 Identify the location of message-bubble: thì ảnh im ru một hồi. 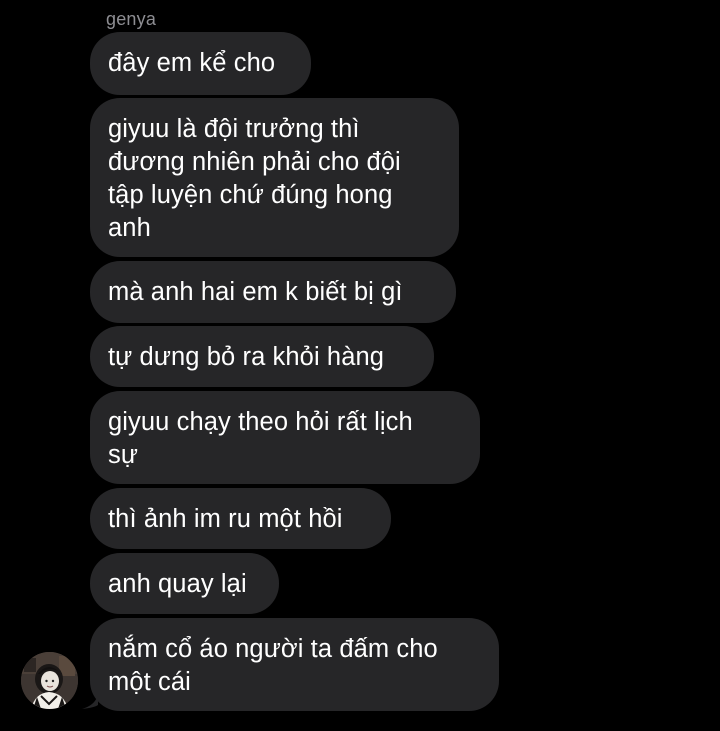
(240, 518).